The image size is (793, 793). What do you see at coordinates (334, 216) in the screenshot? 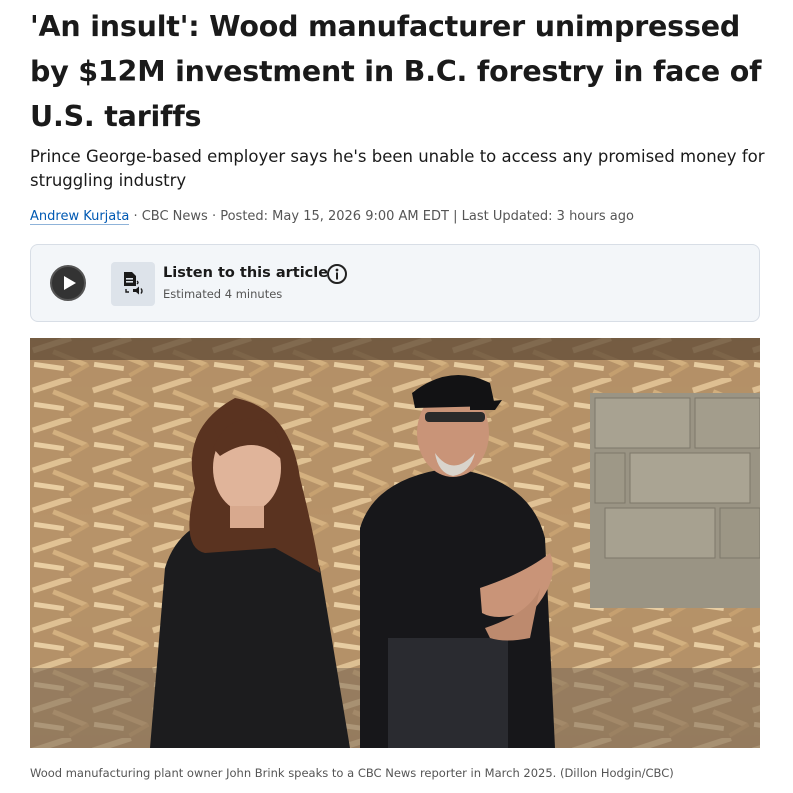
I see `posted-date: Posted: May 15, 2026 9:00 AM EDT` at bounding box center [334, 216].